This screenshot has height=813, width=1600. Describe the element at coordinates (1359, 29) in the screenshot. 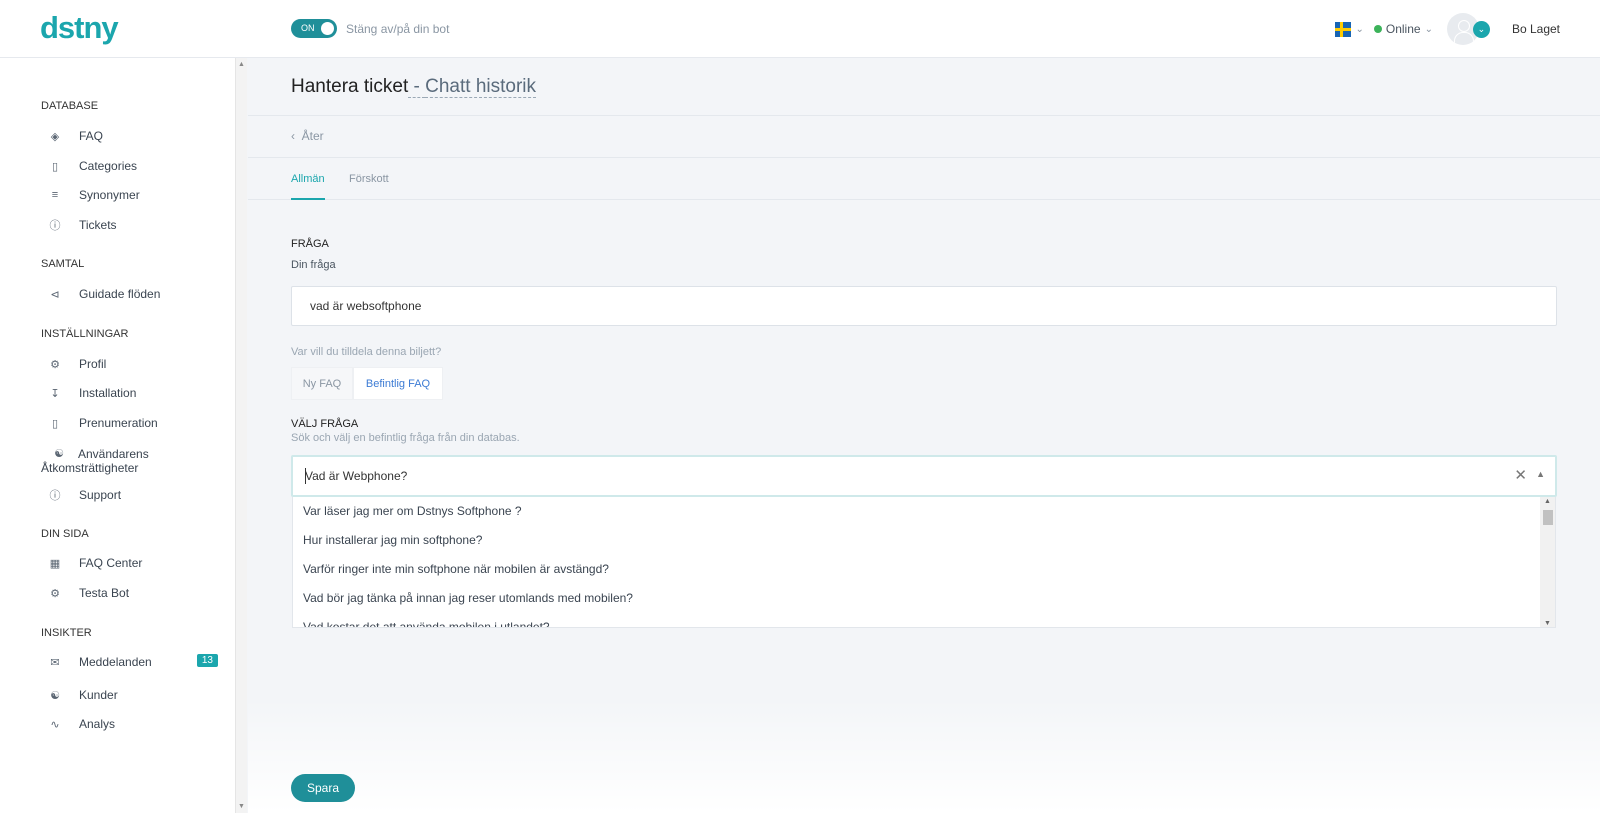

I see `language-chevron-down-icon: ⌄` at that location.